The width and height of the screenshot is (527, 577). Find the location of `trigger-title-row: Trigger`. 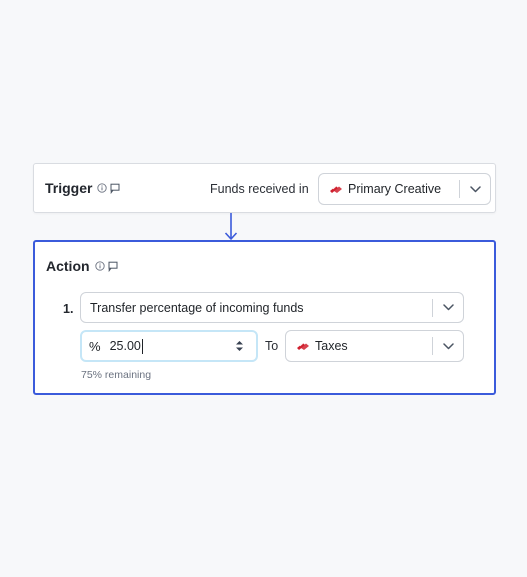

trigger-title-row: Trigger is located at coordinates (82, 188).